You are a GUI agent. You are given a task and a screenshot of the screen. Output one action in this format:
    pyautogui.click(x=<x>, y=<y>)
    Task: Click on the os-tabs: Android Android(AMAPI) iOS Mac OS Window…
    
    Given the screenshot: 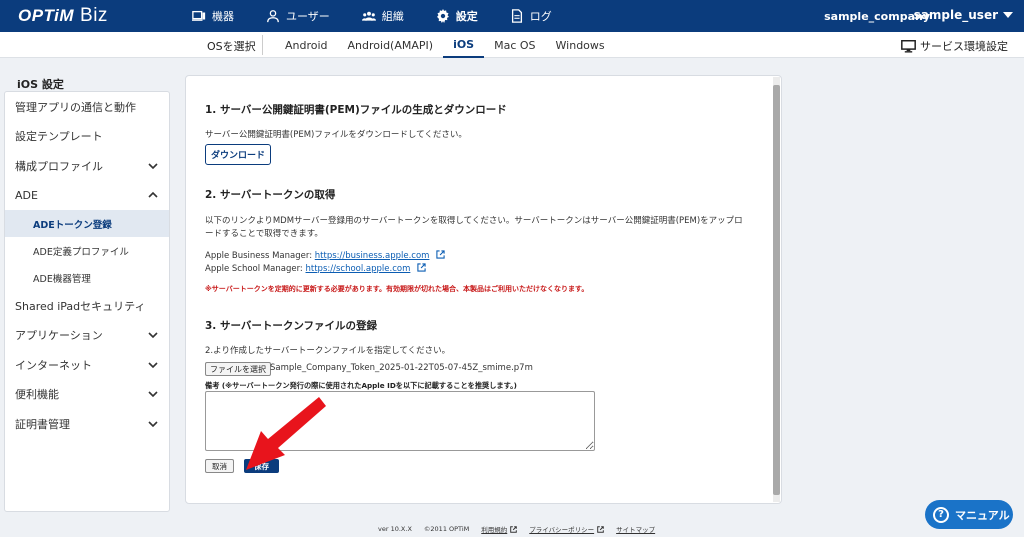 What is the action you would take?
    pyautogui.click(x=445, y=45)
    